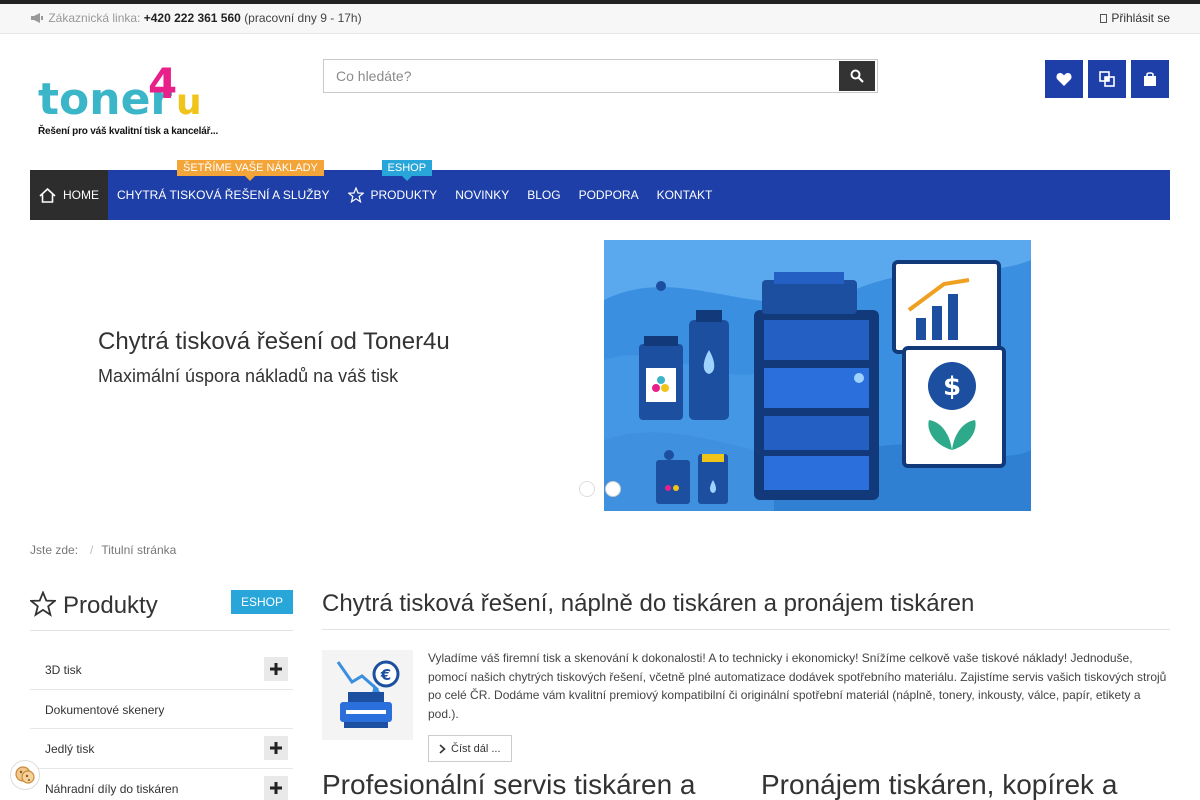 This screenshot has height=800, width=1200. I want to click on search-icon, so click(857, 76).